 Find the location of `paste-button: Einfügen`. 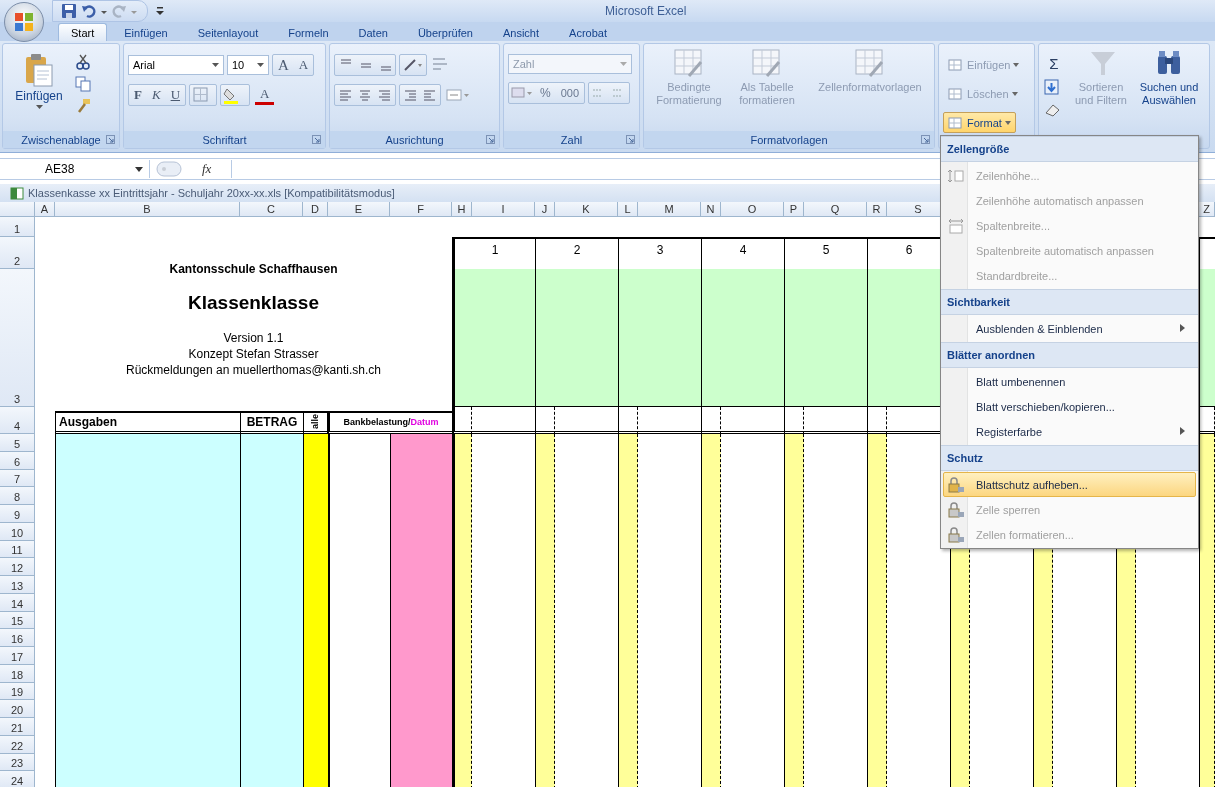

paste-button: Einfügen is located at coordinates (39, 79).